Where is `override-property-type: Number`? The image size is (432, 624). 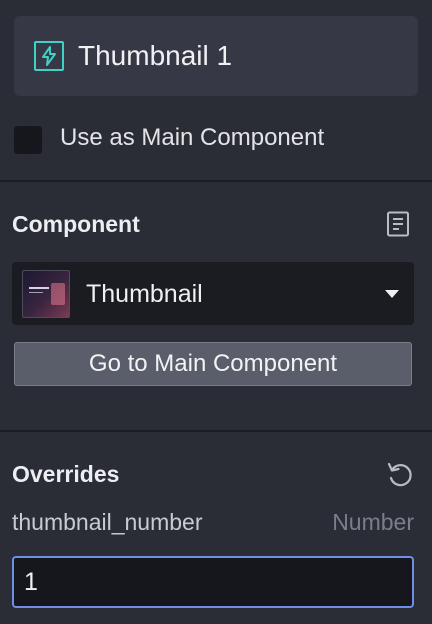 override-property-type: Number is located at coordinates (373, 522).